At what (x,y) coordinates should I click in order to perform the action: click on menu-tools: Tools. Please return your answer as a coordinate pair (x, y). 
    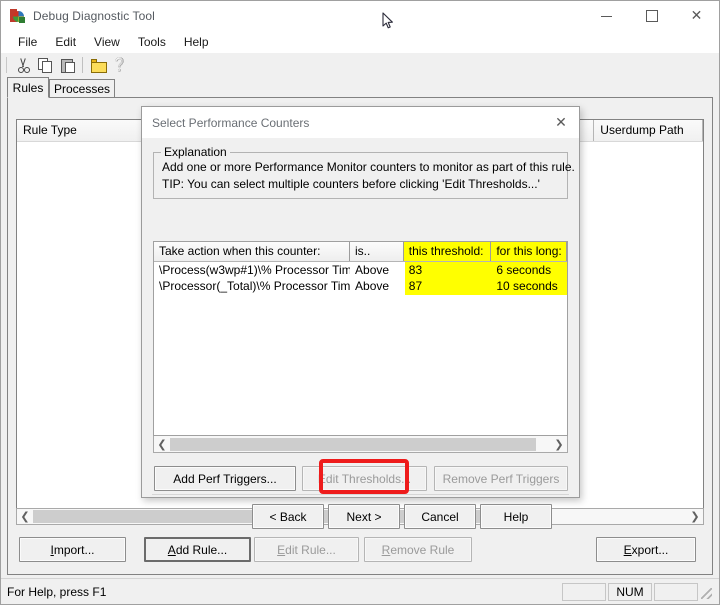
    Looking at the image, I should click on (152, 42).